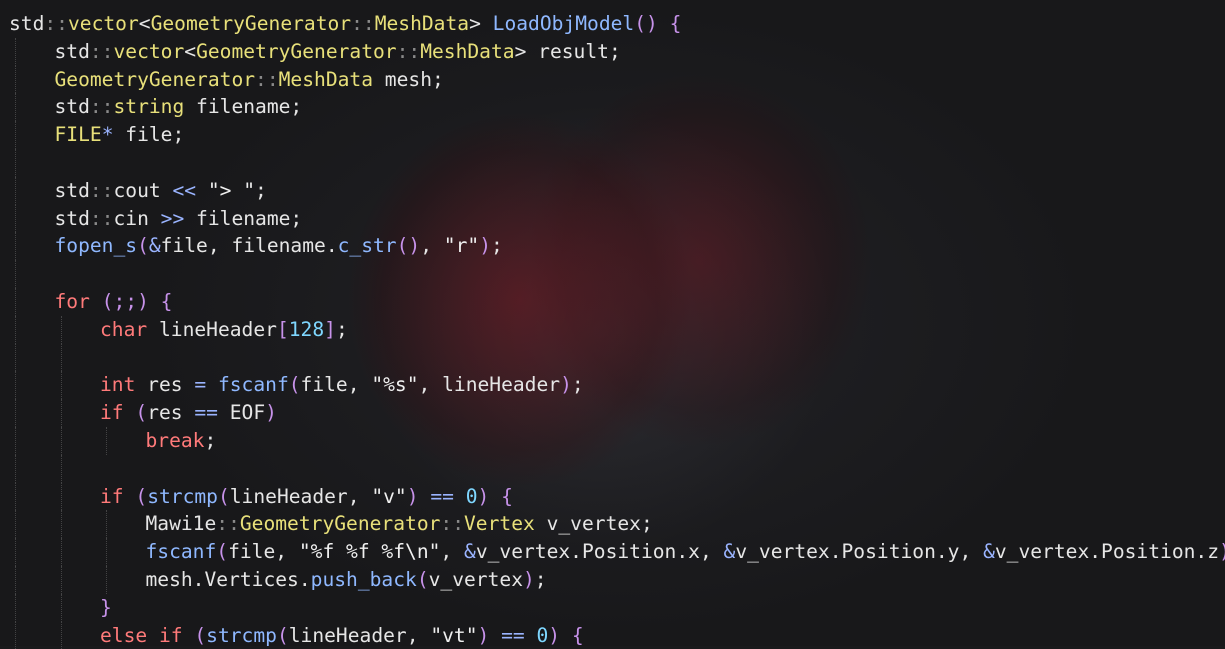 Image resolution: width=1225 pixels, height=649 pixels. What do you see at coordinates (72, 301) in the screenshot?
I see `code-token: for` at bounding box center [72, 301].